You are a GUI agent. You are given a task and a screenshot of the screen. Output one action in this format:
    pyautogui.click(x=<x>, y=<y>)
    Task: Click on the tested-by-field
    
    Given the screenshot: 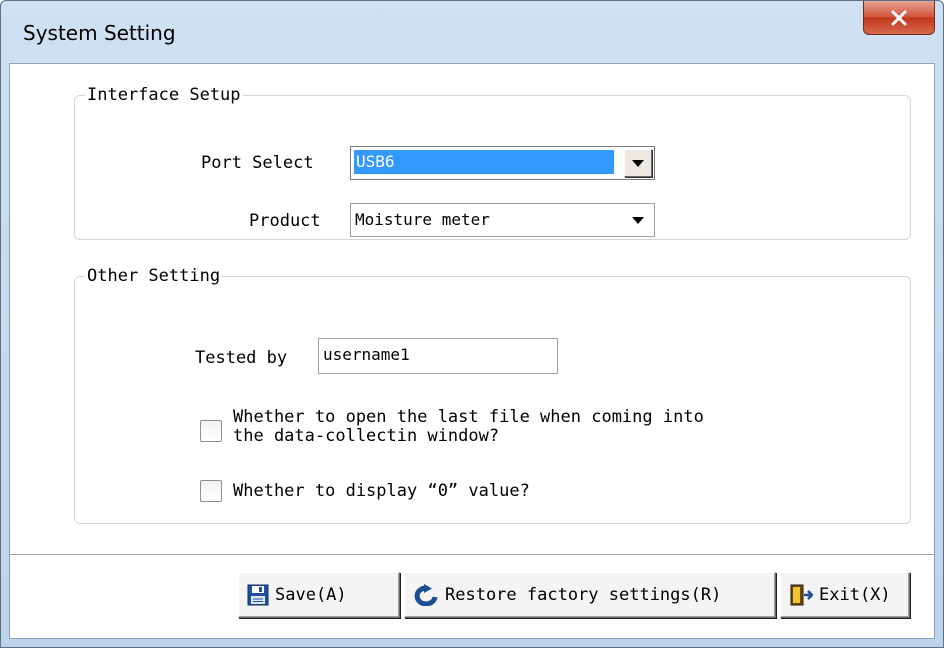 What is the action you would take?
    pyautogui.click(x=438, y=356)
    